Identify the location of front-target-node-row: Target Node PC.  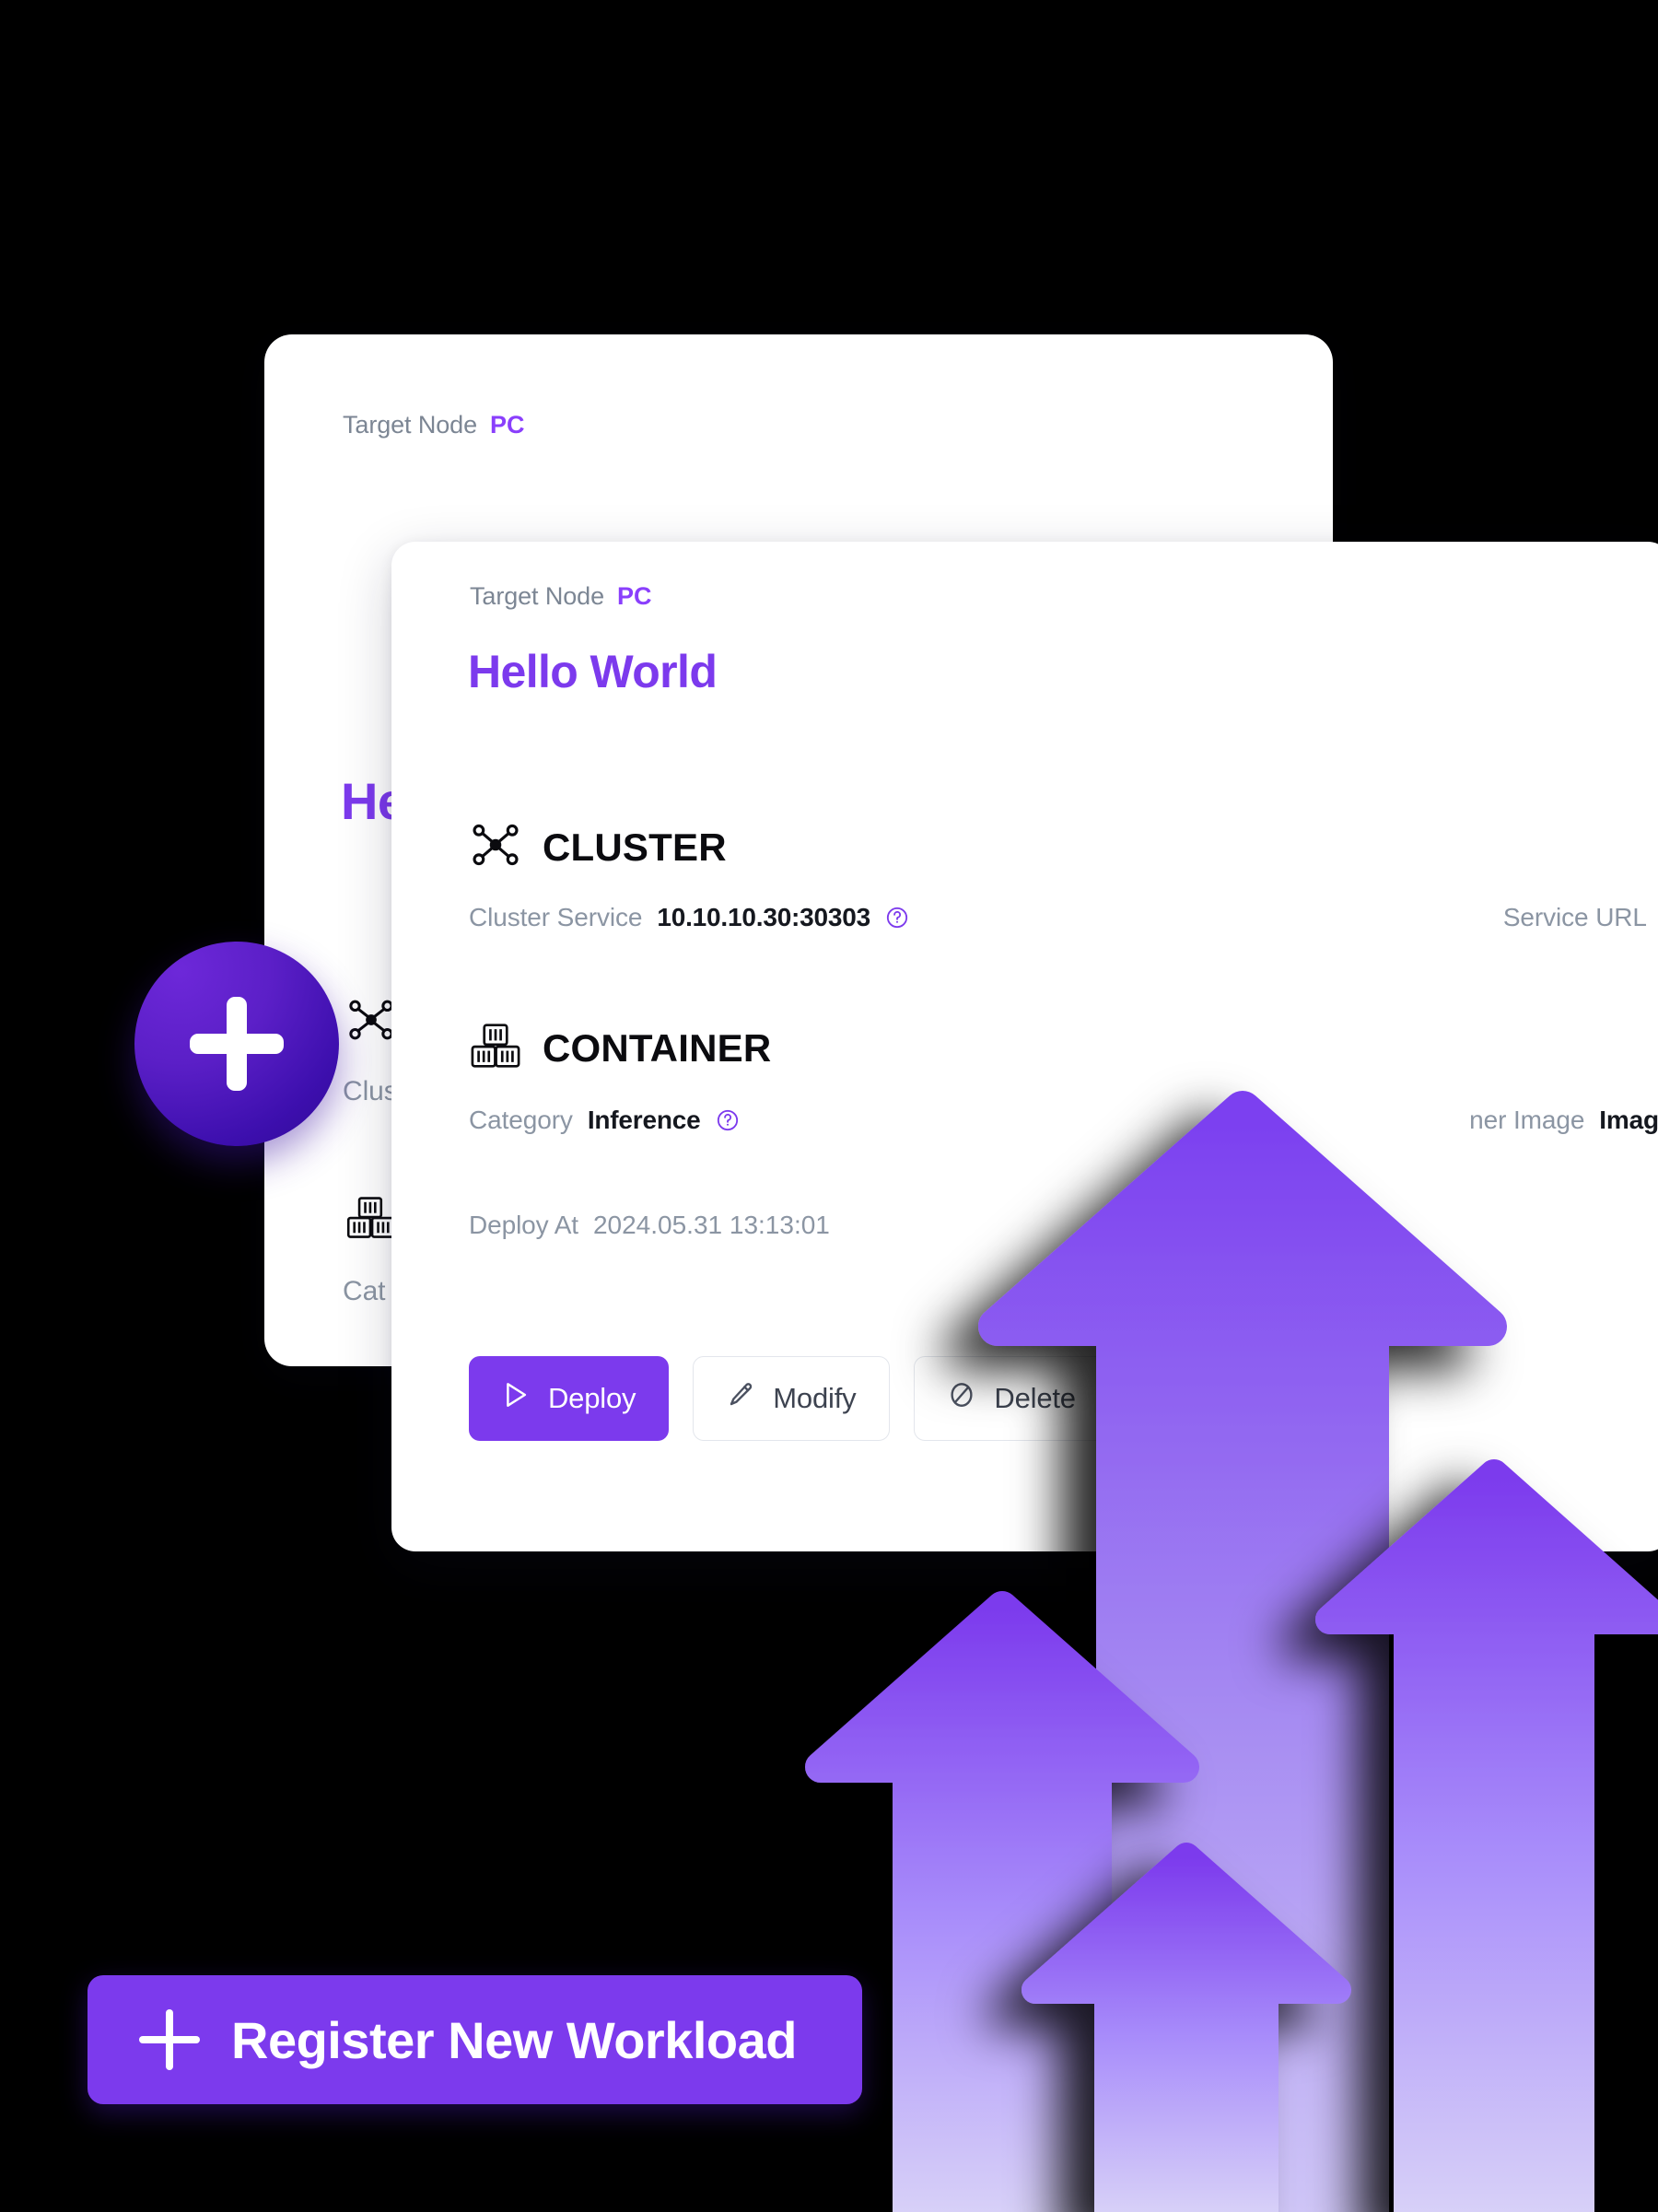
(561, 597).